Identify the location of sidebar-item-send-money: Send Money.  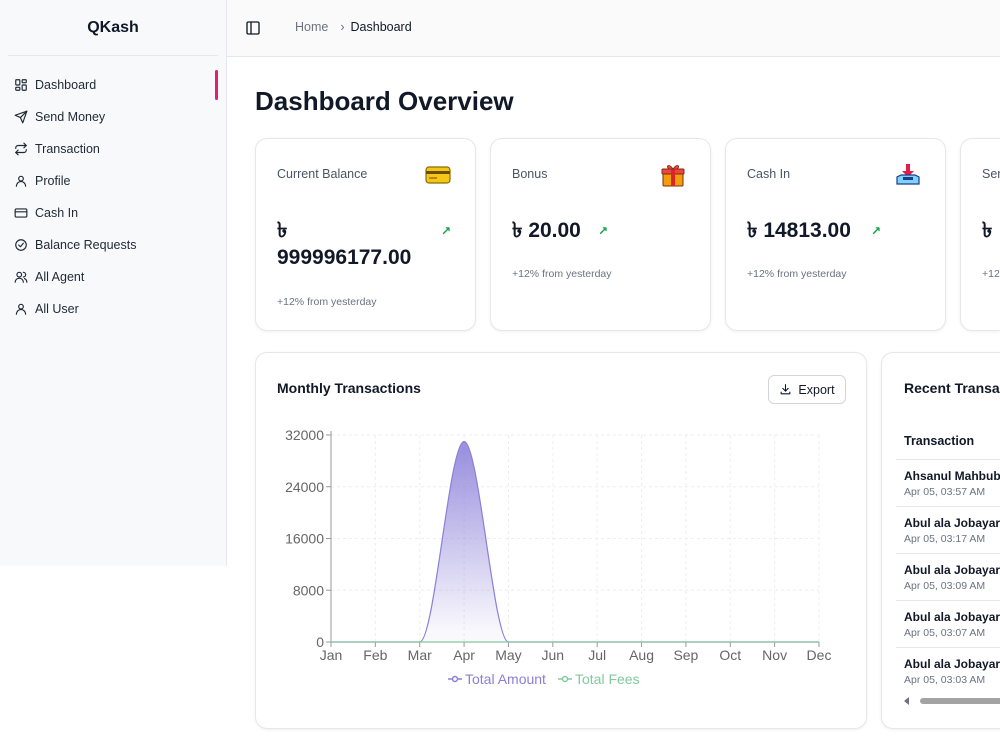
(113, 117).